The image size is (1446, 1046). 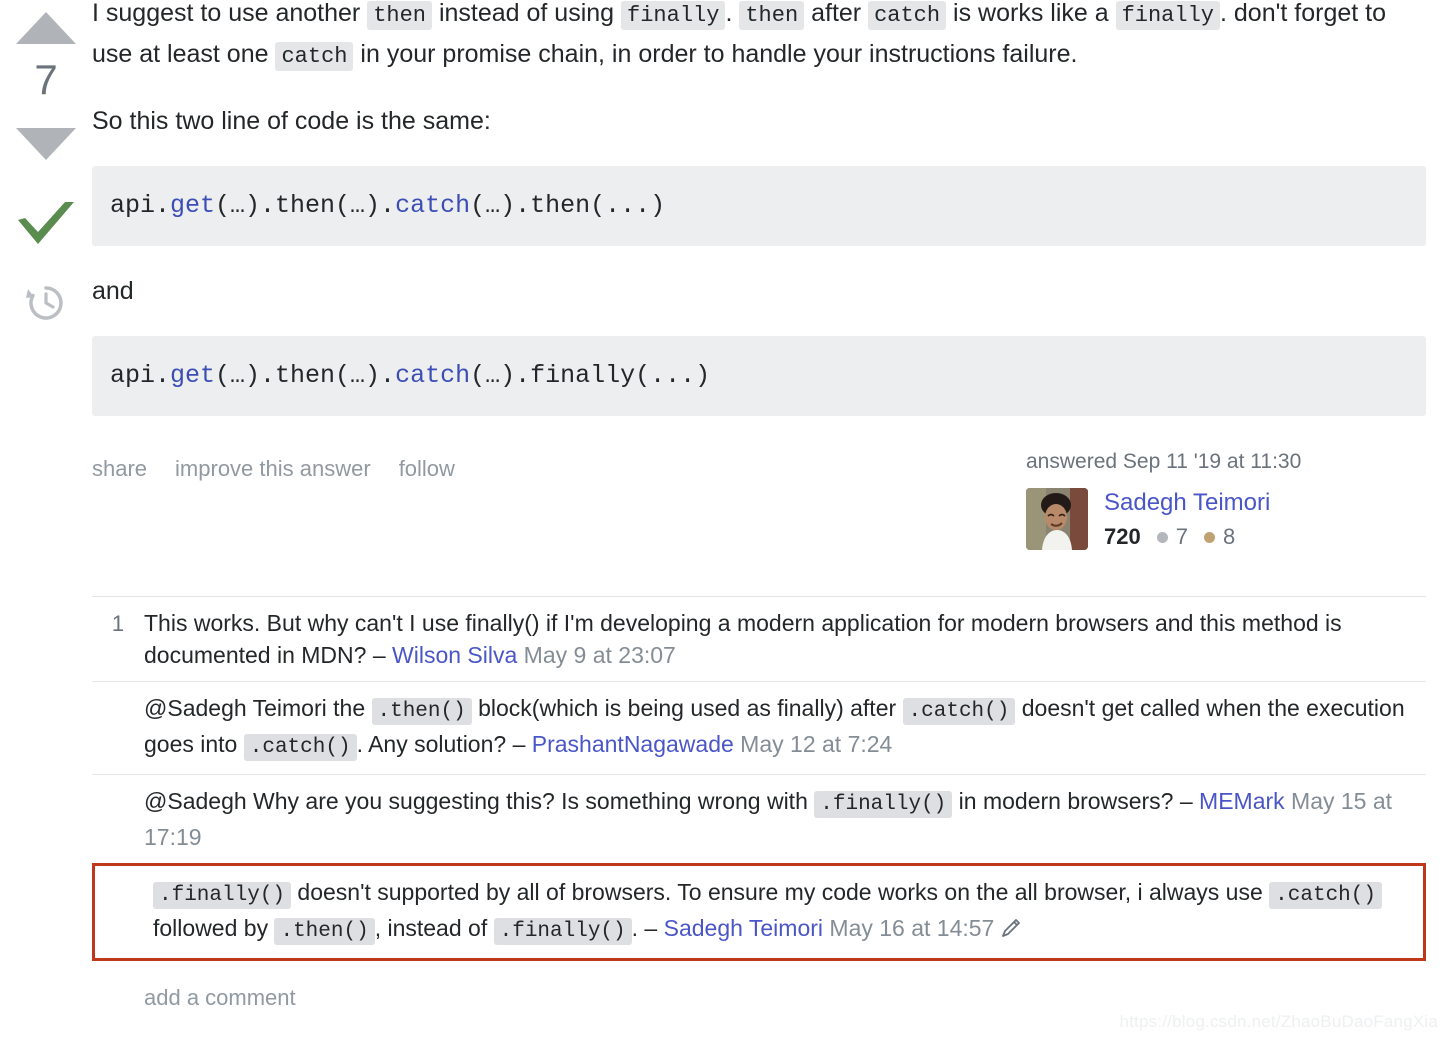 I want to click on comment-text: followed by, so click(x=214, y=928).